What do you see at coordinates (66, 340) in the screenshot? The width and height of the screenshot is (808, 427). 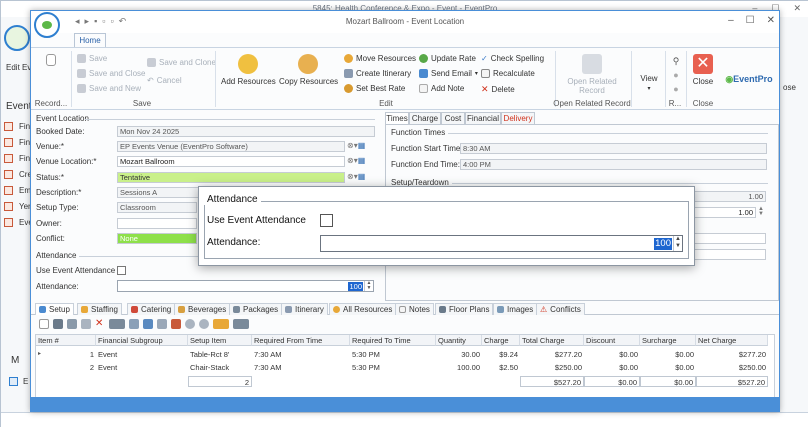 I see `col-item-number: Item #` at bounding box center [66, 340].